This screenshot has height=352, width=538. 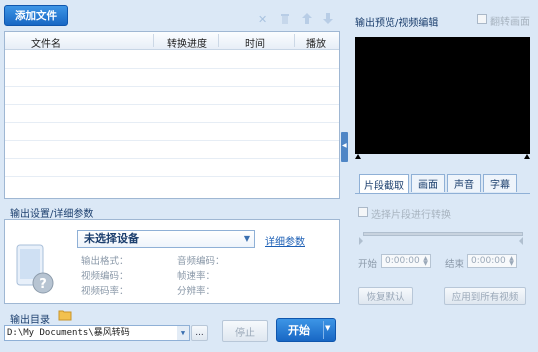 I want to click on edit-tabs: 片段截取 画面 声音 字幕, so click(x=442, y=184).